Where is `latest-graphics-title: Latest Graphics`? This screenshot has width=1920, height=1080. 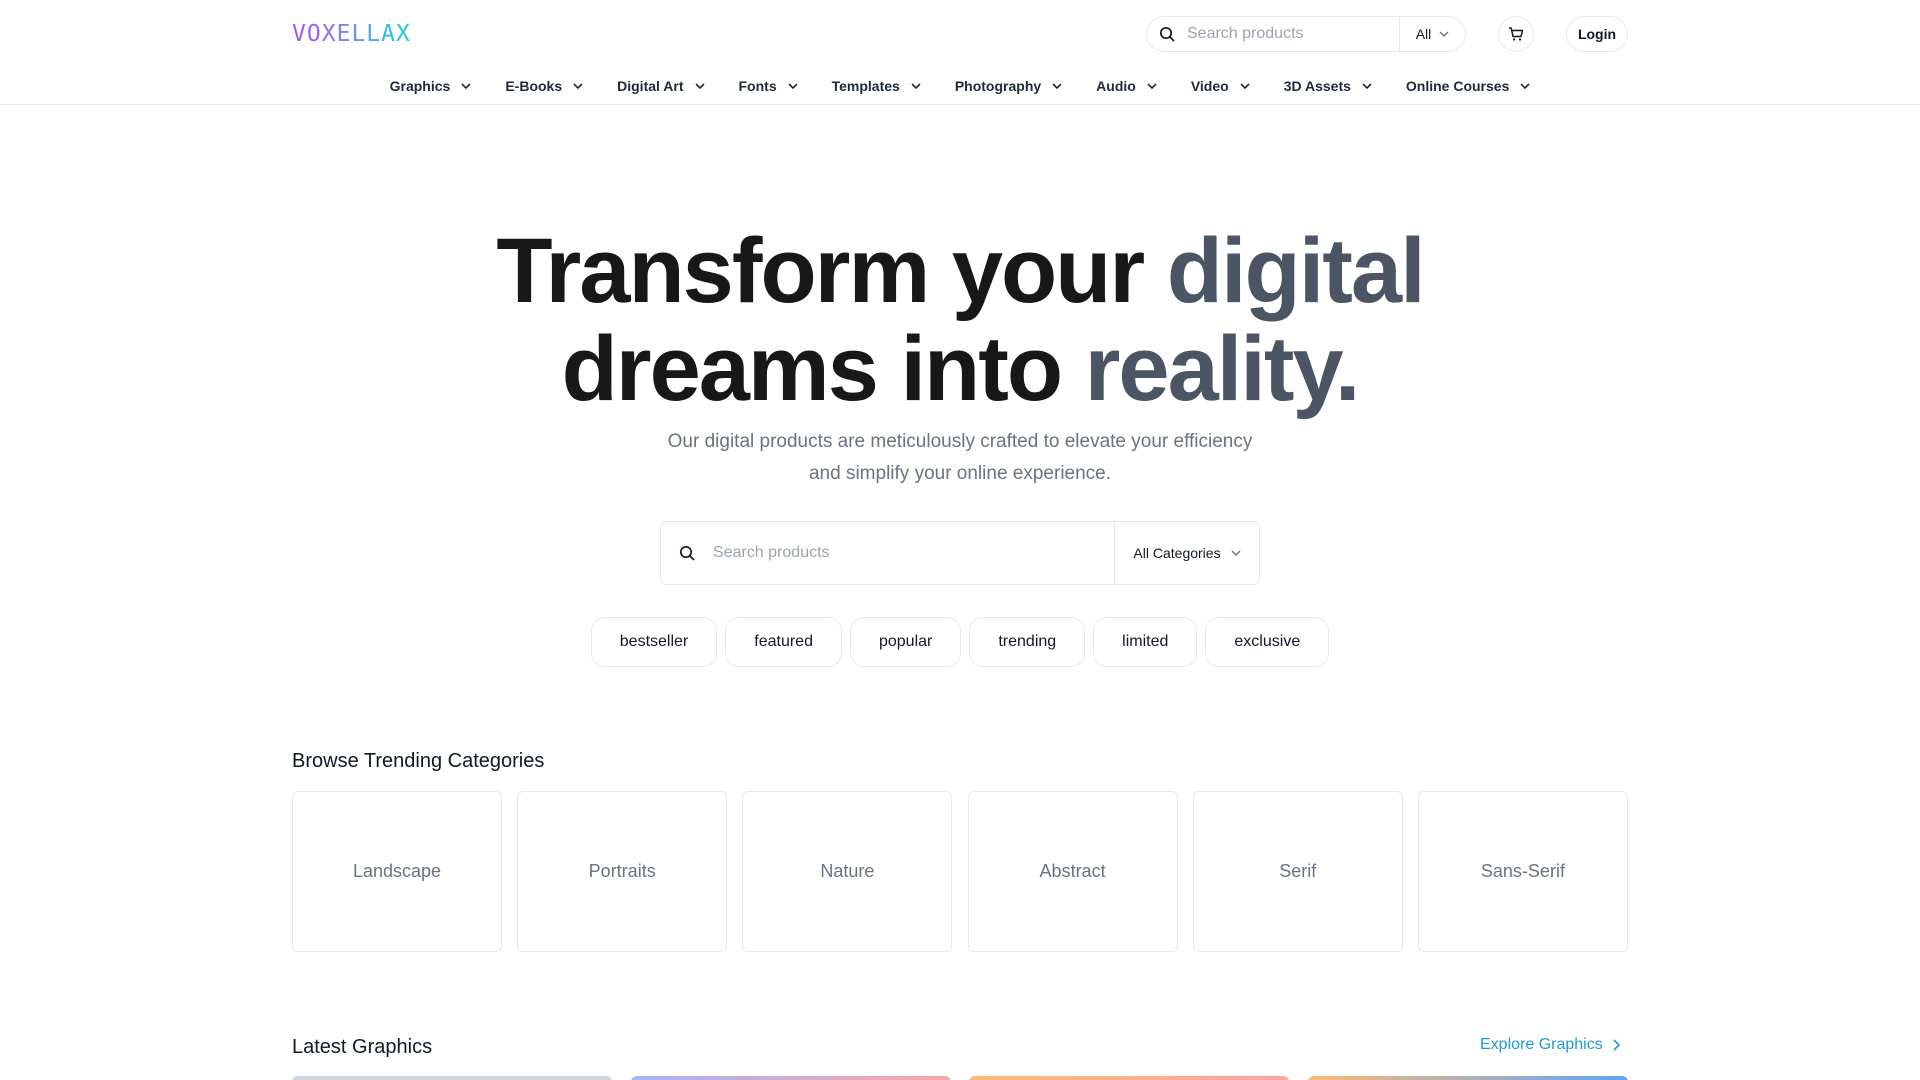
latest-graphics-title: Latest Graphics is located at coordinates (362, 1047).